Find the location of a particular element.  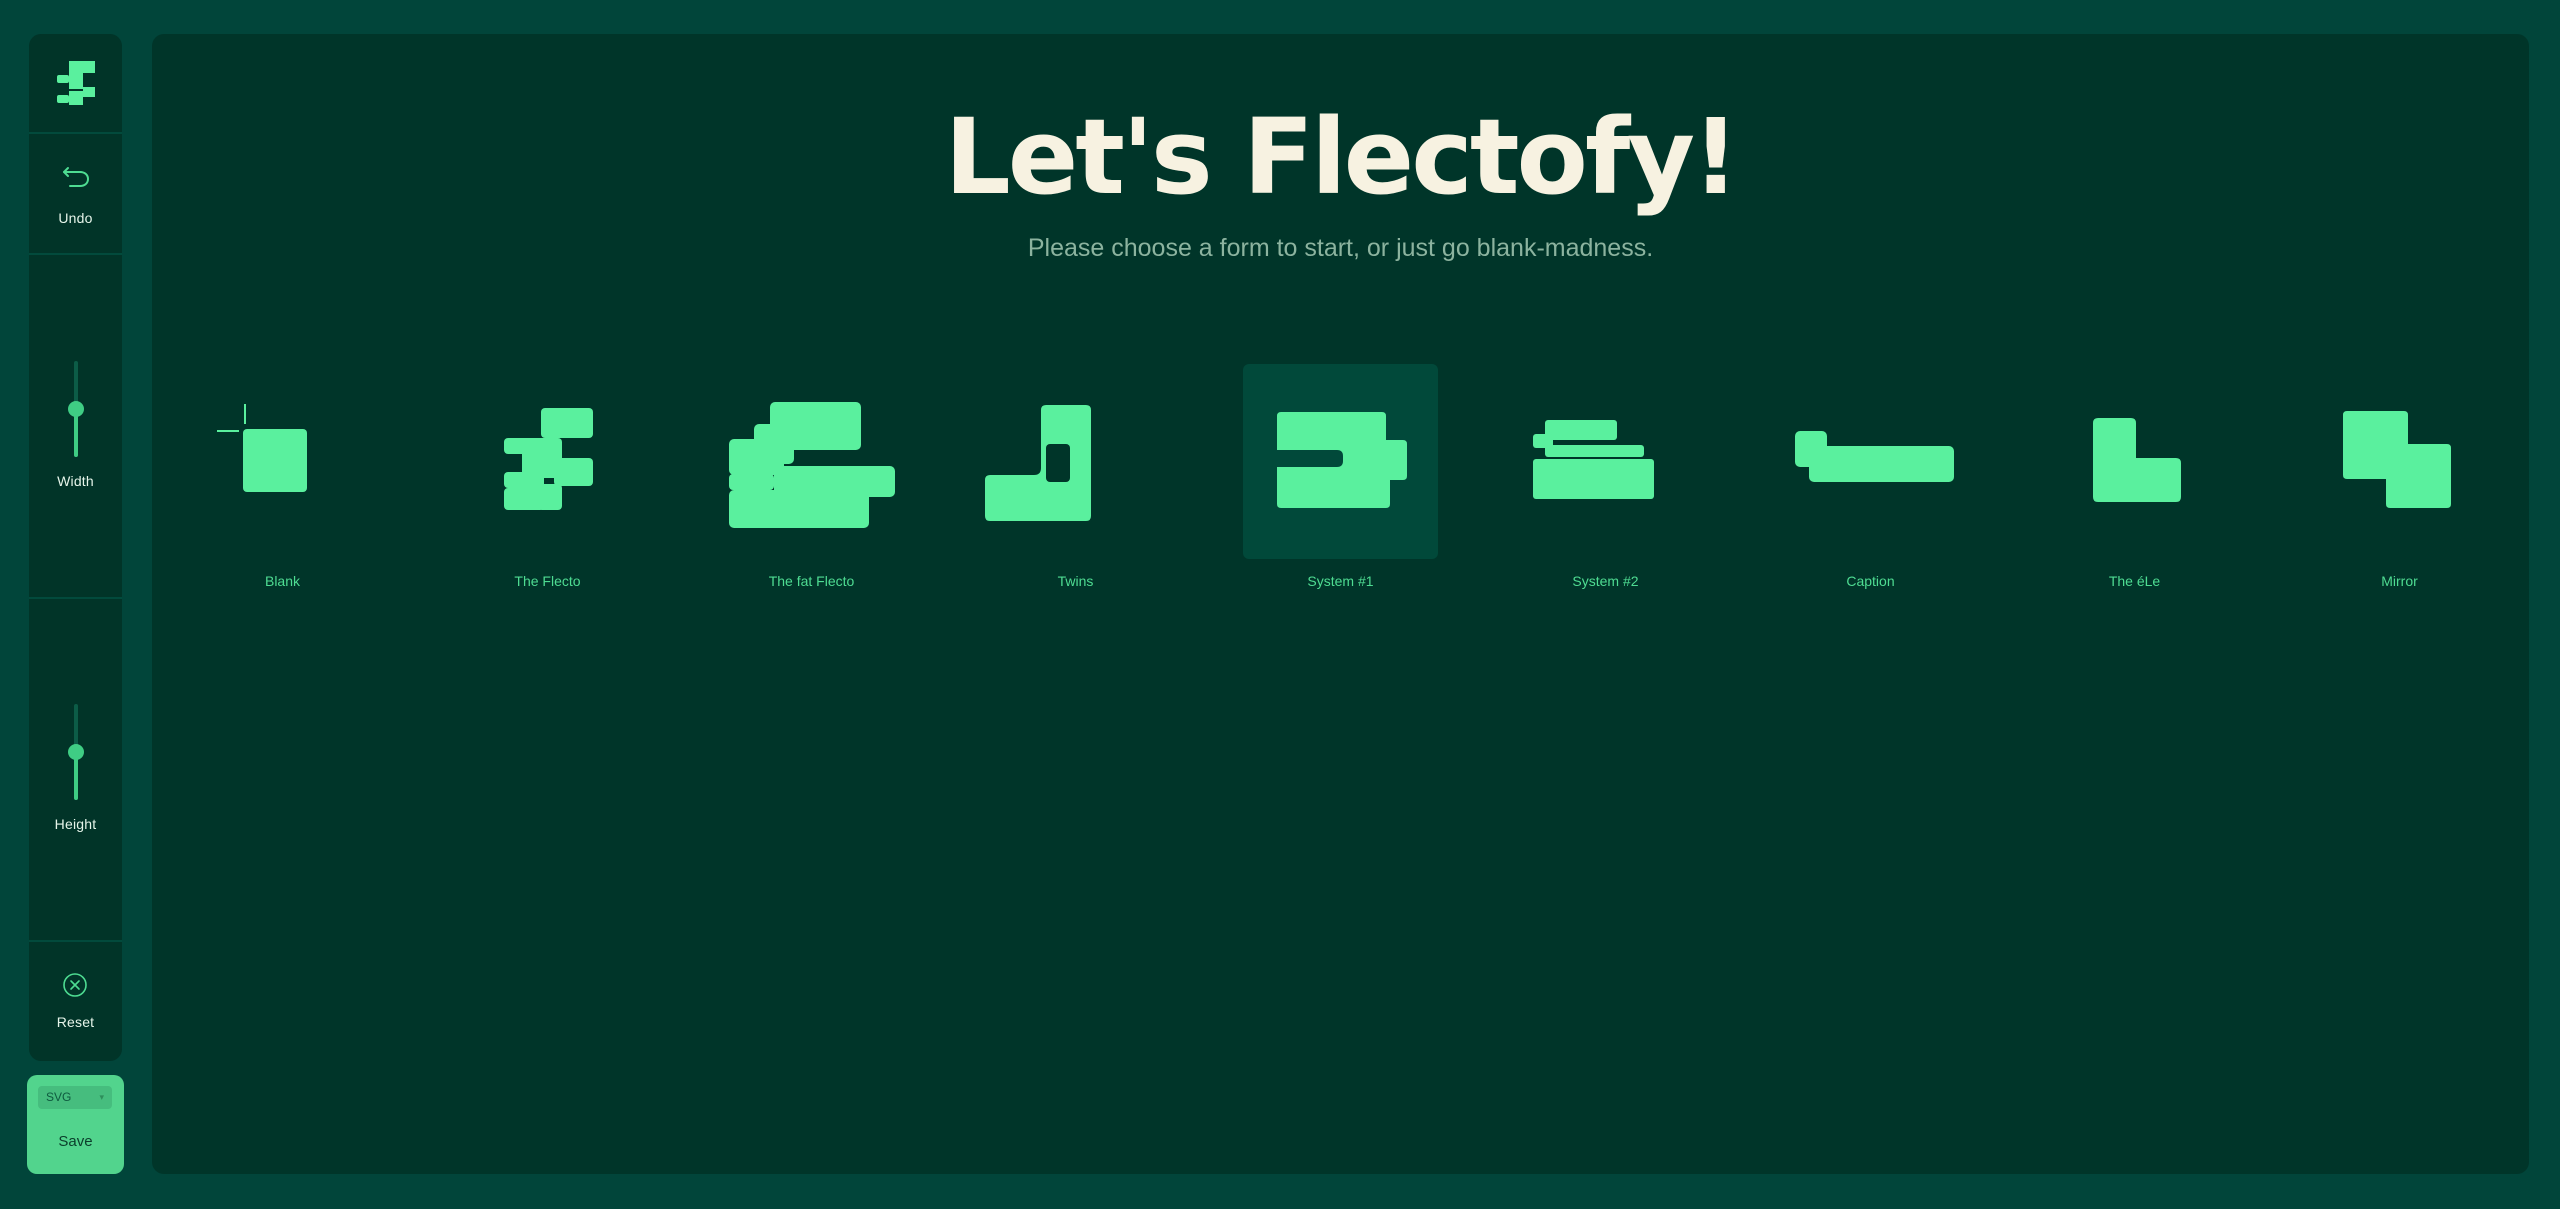

form-card-system-1: System #1 is located at coordinates (1340, 496).